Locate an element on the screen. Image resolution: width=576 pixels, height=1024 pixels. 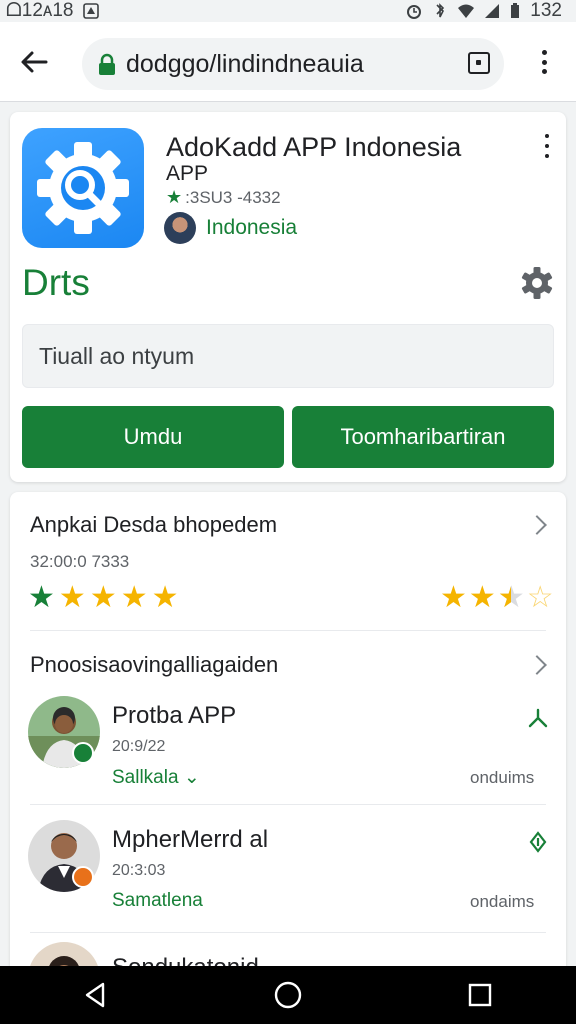
review-author: MpherMerrd al is located at coordinates (190, 839).